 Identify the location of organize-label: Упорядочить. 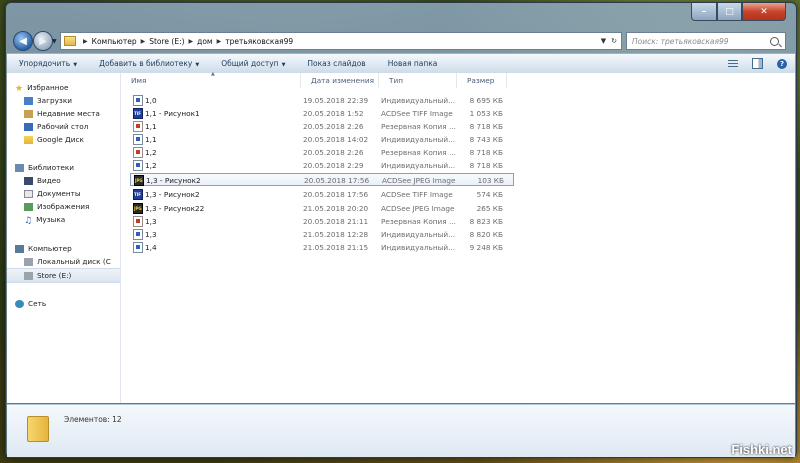
(45, 63).